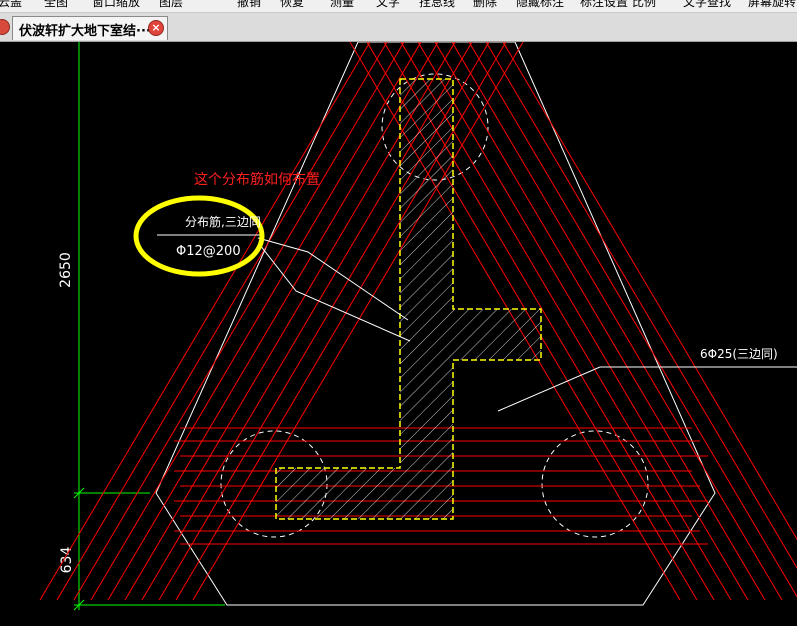 The width and height of the screenshot is (797, 626). Describe the element at coordinates (707, 4) in the screenshot. I see `menu-item-find-text: 文字查找` at that location.